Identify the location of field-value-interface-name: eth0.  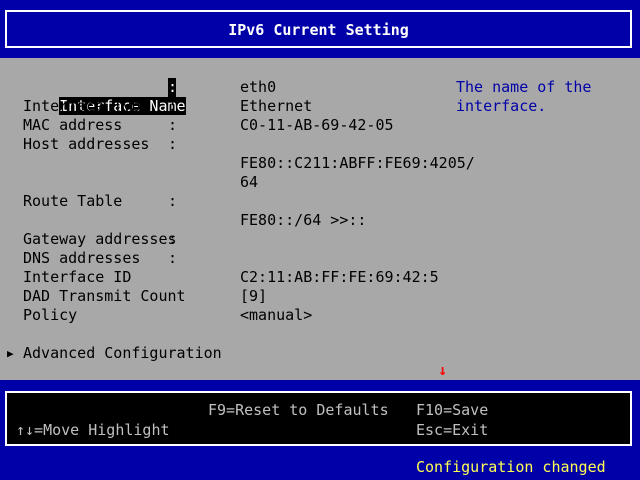
(258, 87).